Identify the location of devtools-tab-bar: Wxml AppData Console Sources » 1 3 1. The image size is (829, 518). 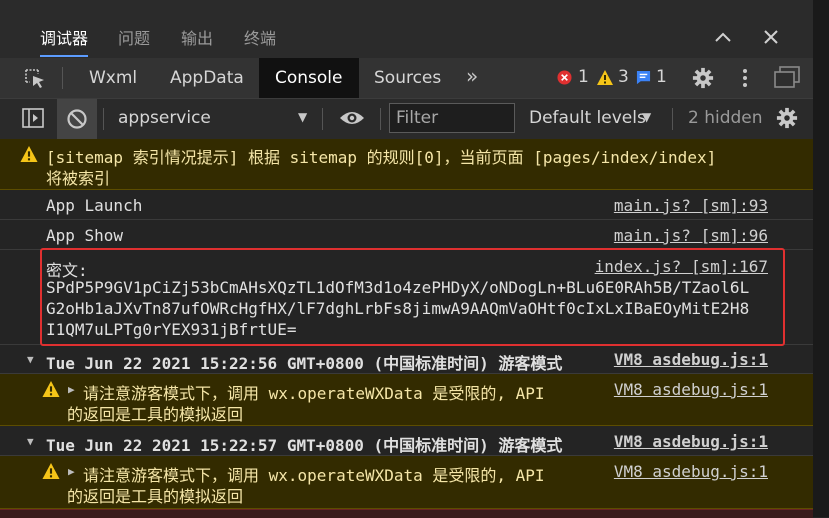
(406, 78).